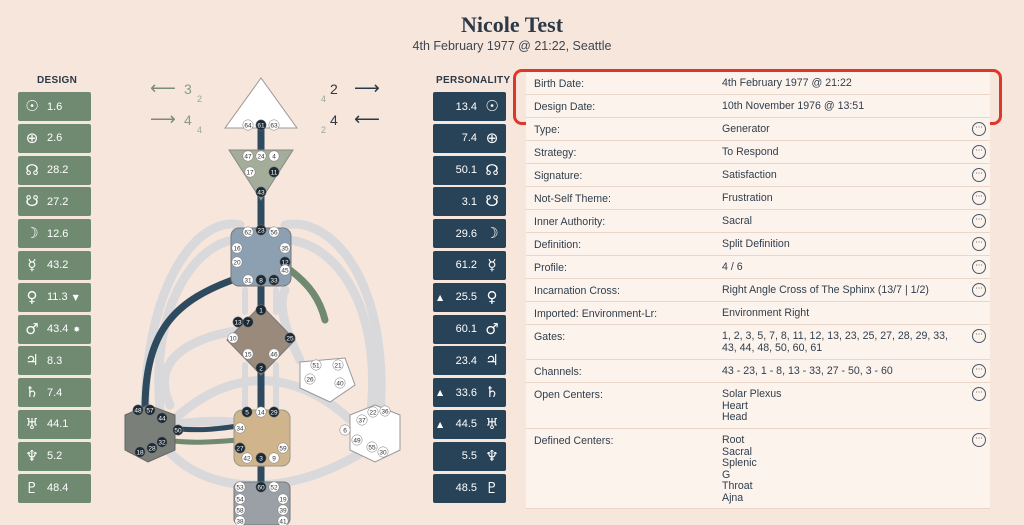 The width and height of the screenshot is (1024, 525). Describe the element at coordinates (261, 413) in the screenshot. I see `gate-number: 14` at that location.